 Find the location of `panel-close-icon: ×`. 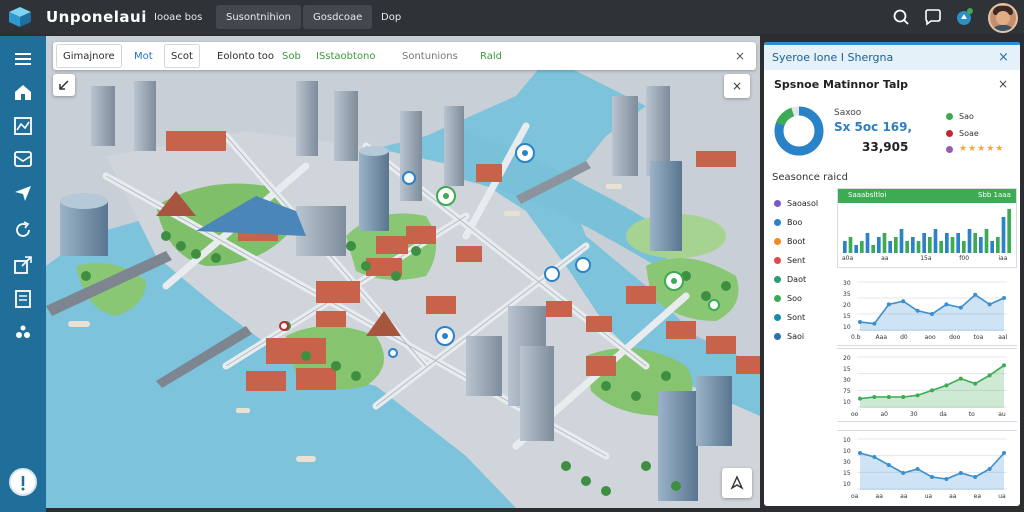

panel-close-icon: × is located at coordinates (1003, 57).